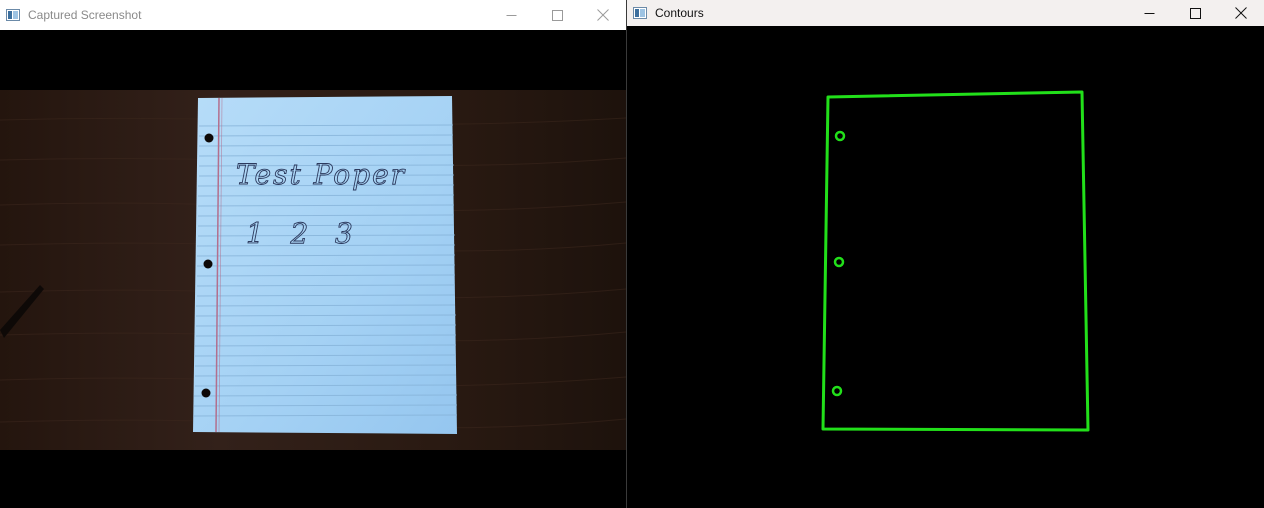 This screenshot has width=1264, height=508. I want to click on handwriting-numbers: 1 2 3, so click(299, 233).